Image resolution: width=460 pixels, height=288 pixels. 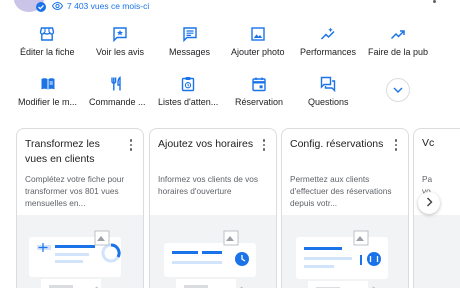 What do you see at coordinates (206, 144) in the screenshot?
I see `card-title: Ajoutez vos horaires` at bounding box center [206, 144].